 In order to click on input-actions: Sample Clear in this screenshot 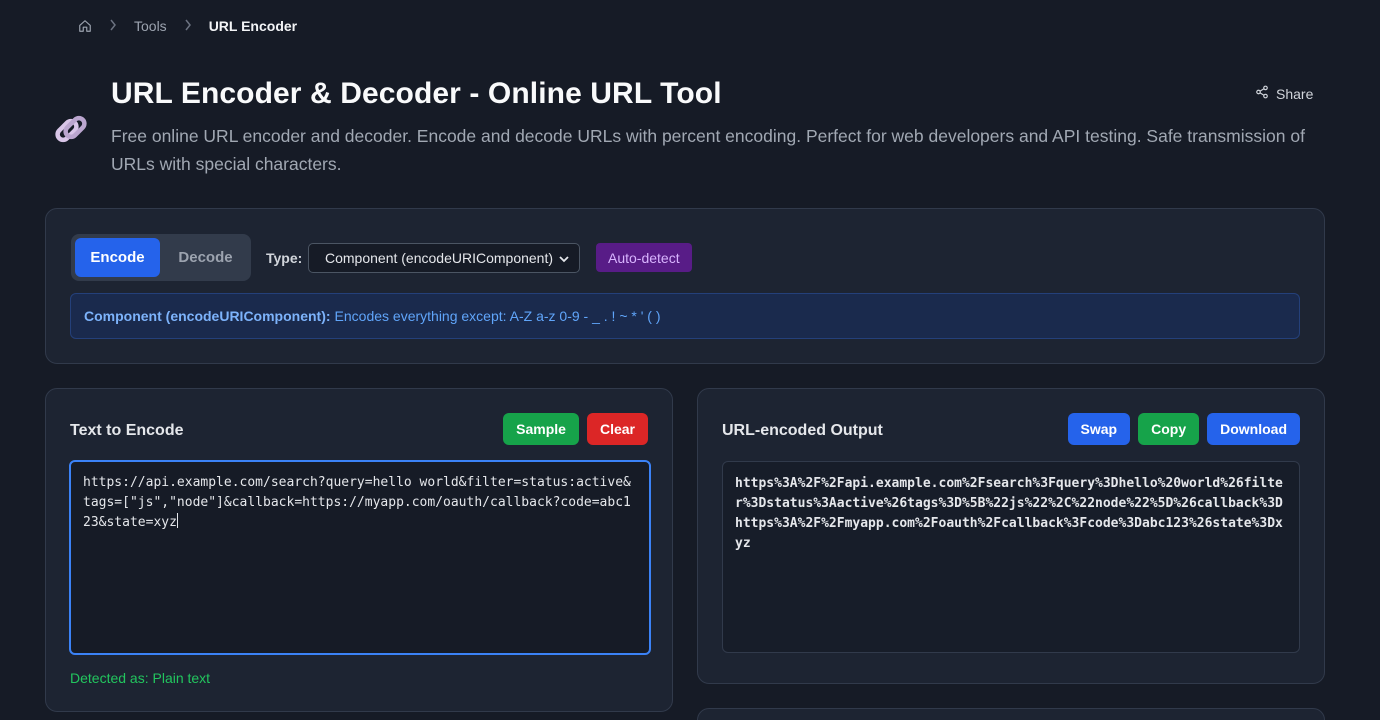, I will do `click(575, 429)`.